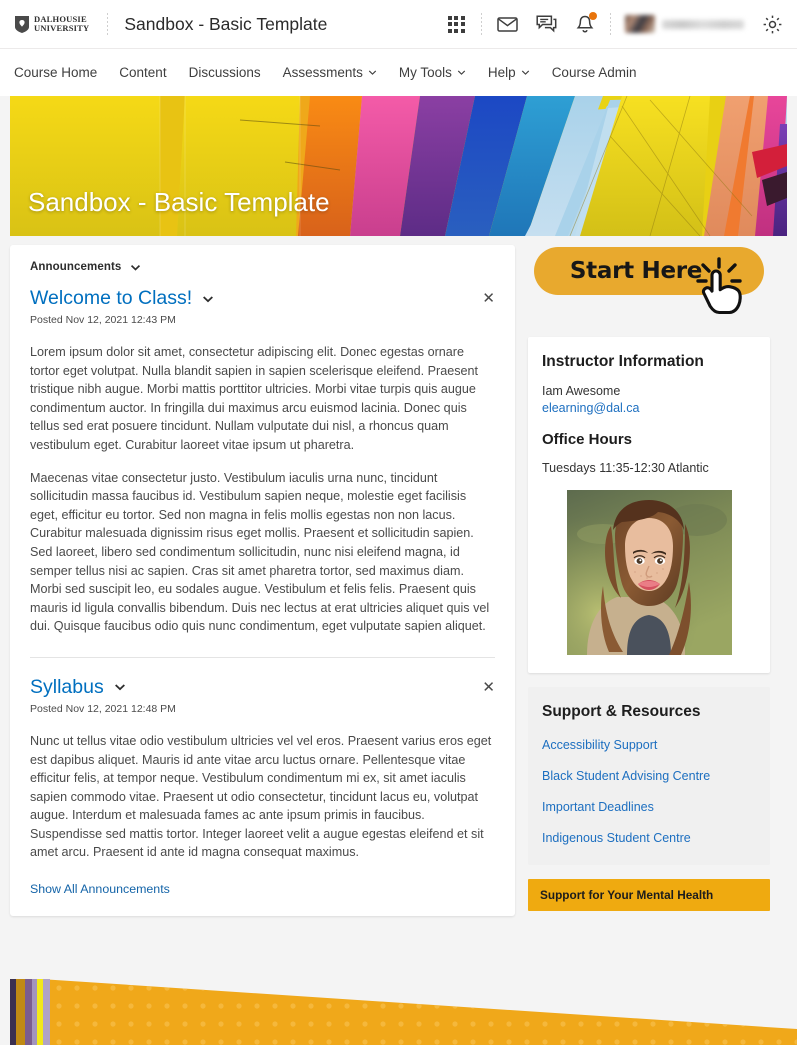  I want to click on nav-item-help: Help, so click(509, 72).